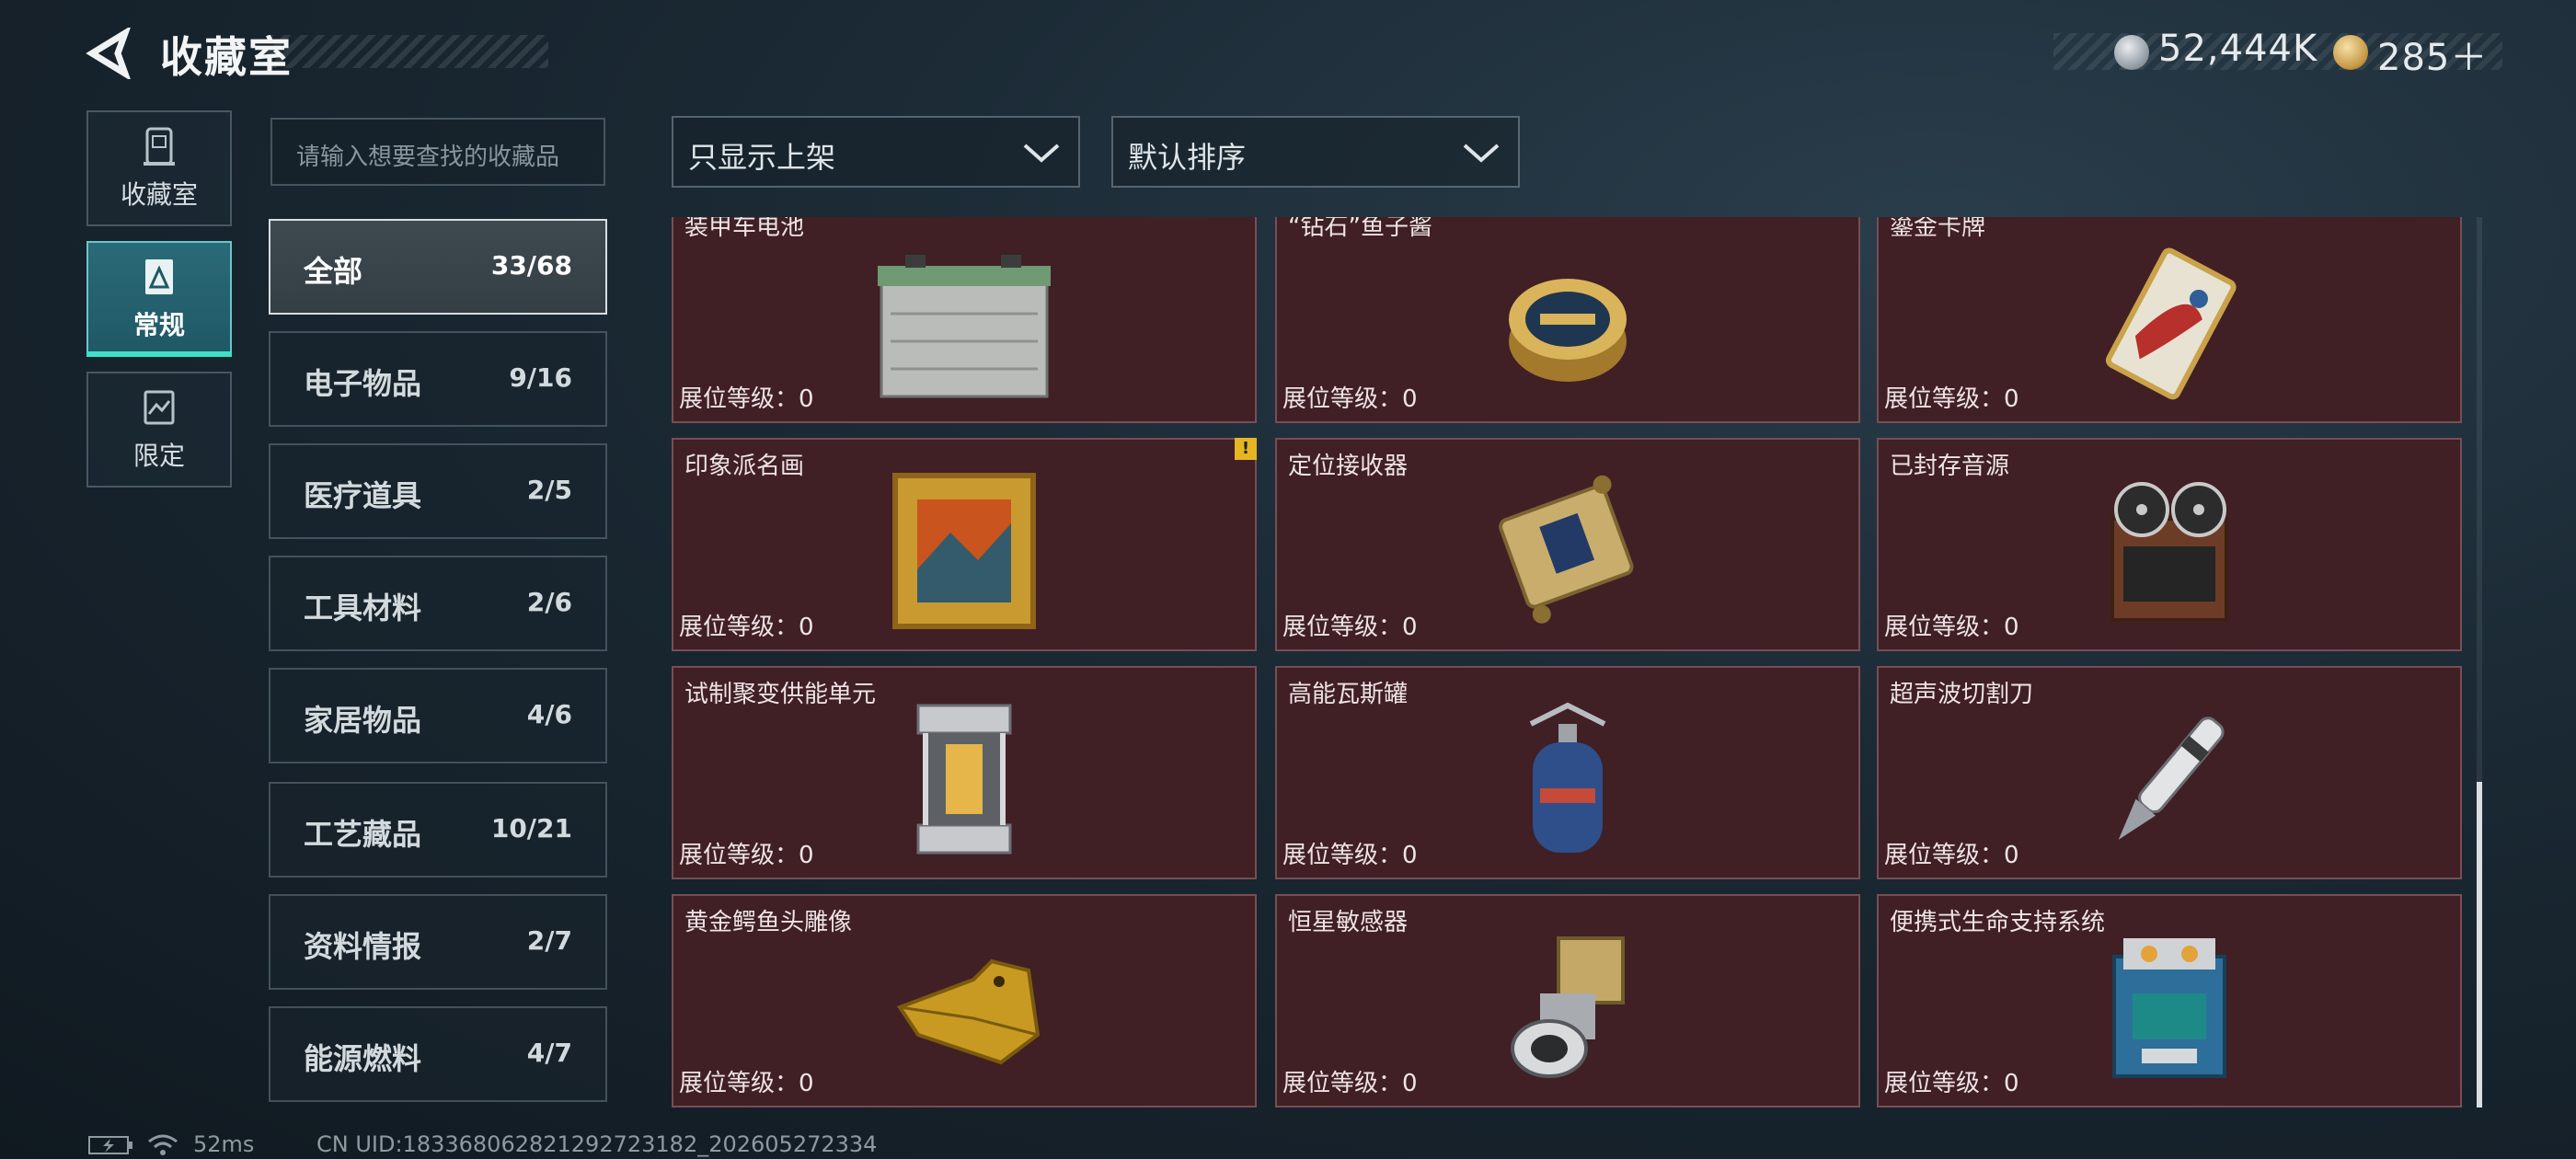  I want to click on reel-to-reel-recorder-icon, so click(2169, 552).